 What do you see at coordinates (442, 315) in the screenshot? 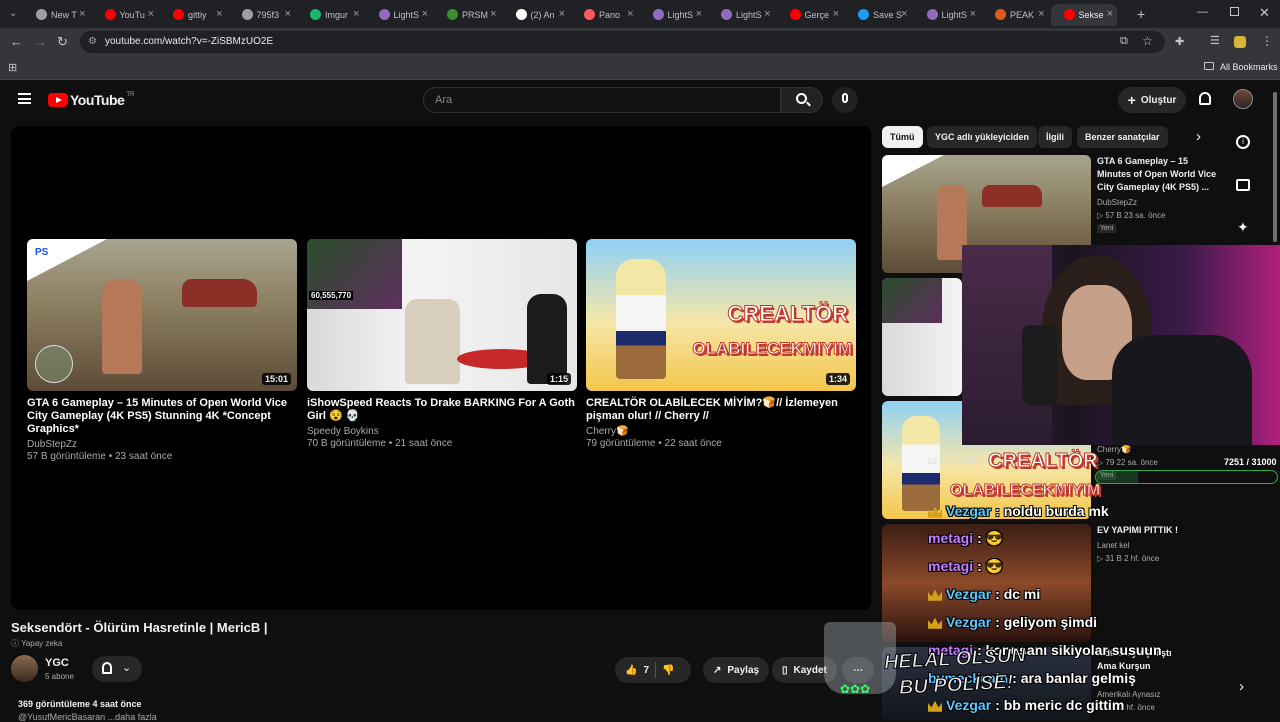
I see `endcard-thumbnail: 60,555,770 1:15` at bounding box center [442, 315].